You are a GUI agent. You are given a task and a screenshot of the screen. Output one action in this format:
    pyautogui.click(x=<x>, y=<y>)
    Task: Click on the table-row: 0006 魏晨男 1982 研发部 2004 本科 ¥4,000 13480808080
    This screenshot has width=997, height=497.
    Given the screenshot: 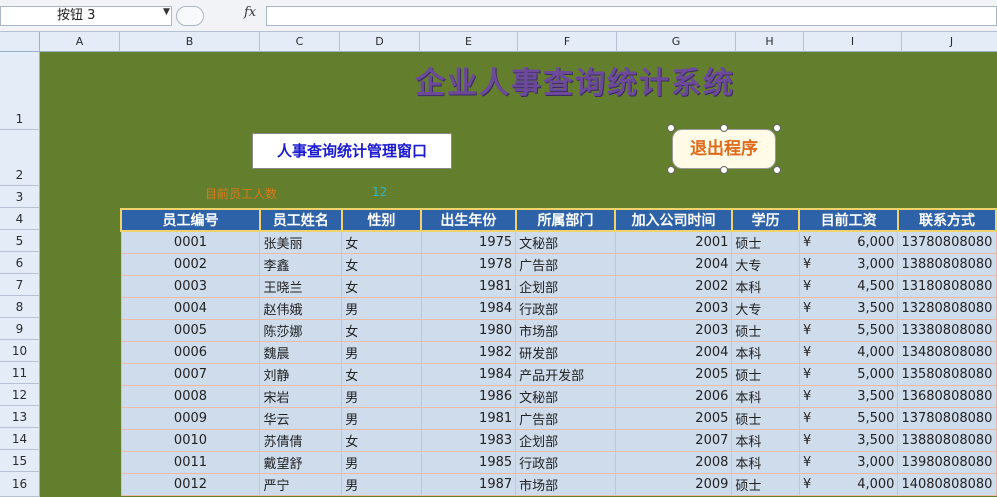 What is the action you would take?
    pyautogui.click(x=558, y=352)
    